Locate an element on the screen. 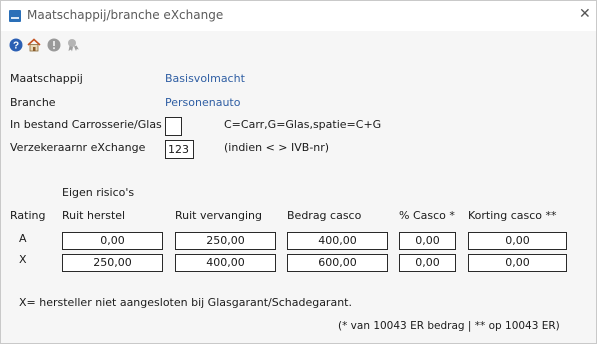 This screenshot has height=344, width=597. carrosserie-label: In bestand Carrosserie/Glas is located at coordinates (86, 124).